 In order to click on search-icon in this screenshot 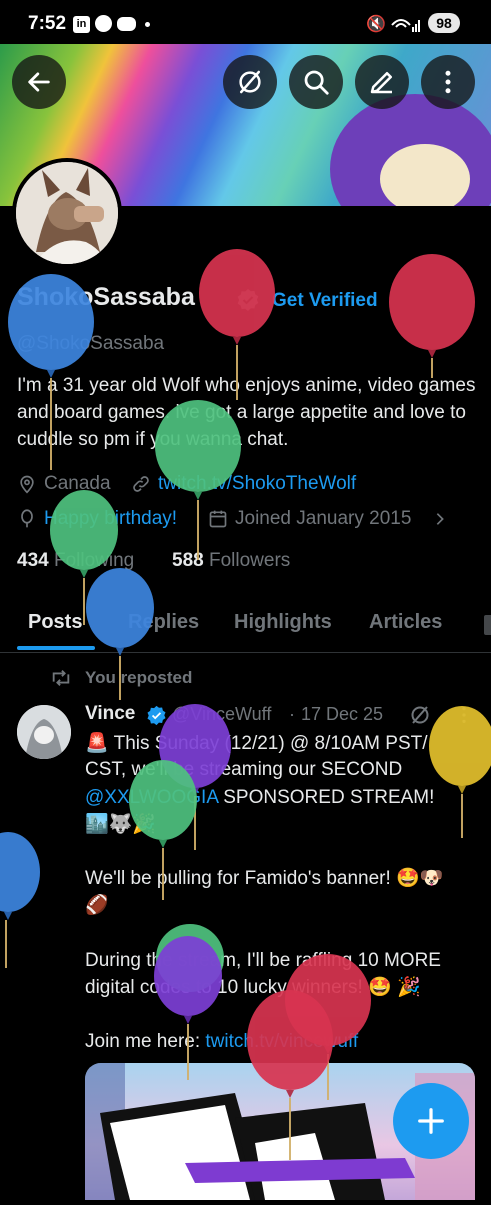, I will do `click(316, 82)`.